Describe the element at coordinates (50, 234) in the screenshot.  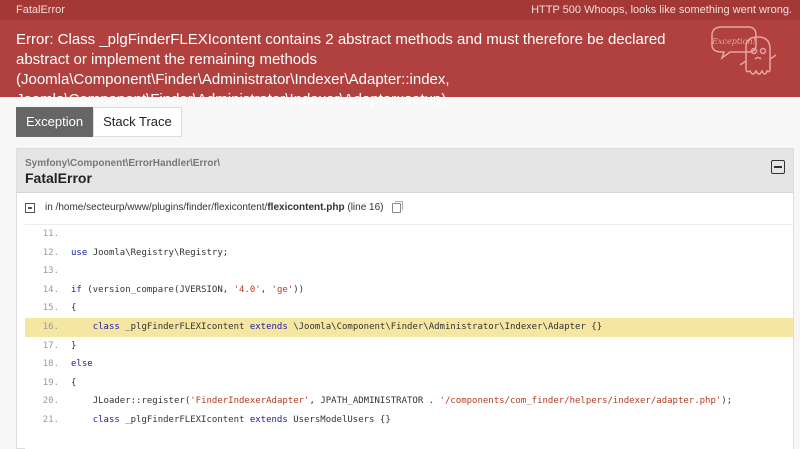
I see `line-number: 11.` at that location.